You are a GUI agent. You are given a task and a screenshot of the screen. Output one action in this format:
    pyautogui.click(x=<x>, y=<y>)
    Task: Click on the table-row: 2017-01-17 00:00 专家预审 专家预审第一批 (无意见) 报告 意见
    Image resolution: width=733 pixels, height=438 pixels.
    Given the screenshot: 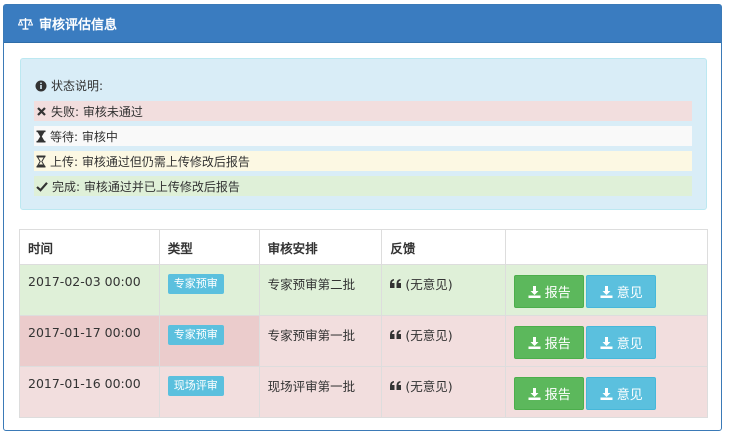 What is the action you would take?
    pyautogui.click(x=363, y=341)
    